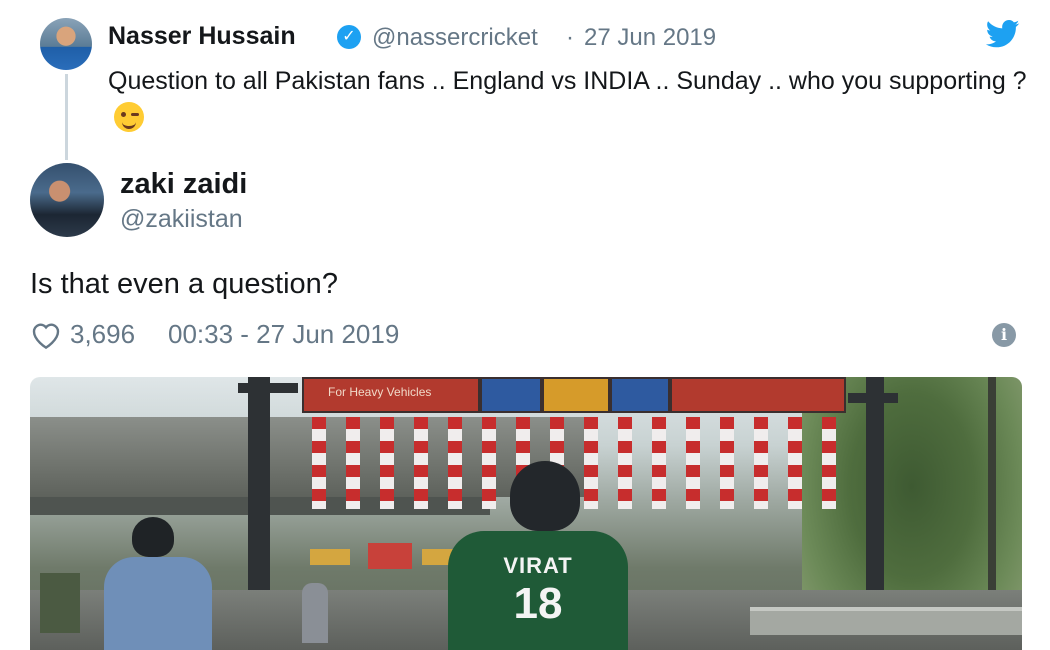  Describe the element at coordinates (650, 38) in the screenshot. I see `original-tweet-date: 27 Jun 2019` at that location.